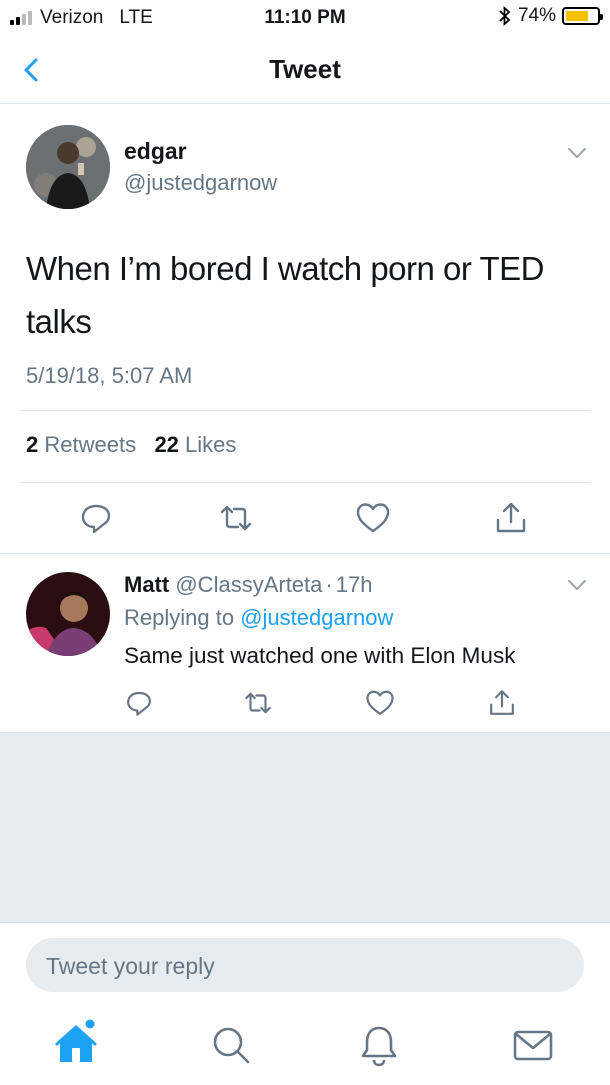  I want to click on search-icon, so click(231, 1045).